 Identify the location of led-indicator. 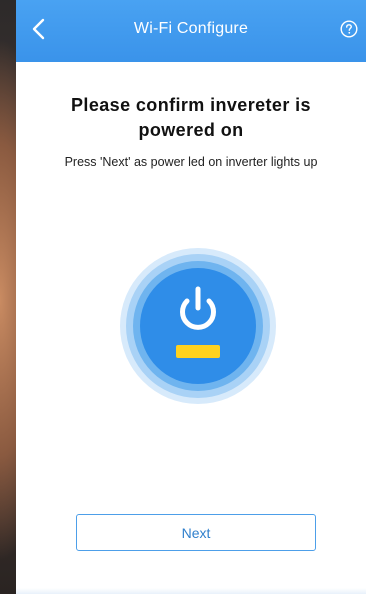
(198, 351).